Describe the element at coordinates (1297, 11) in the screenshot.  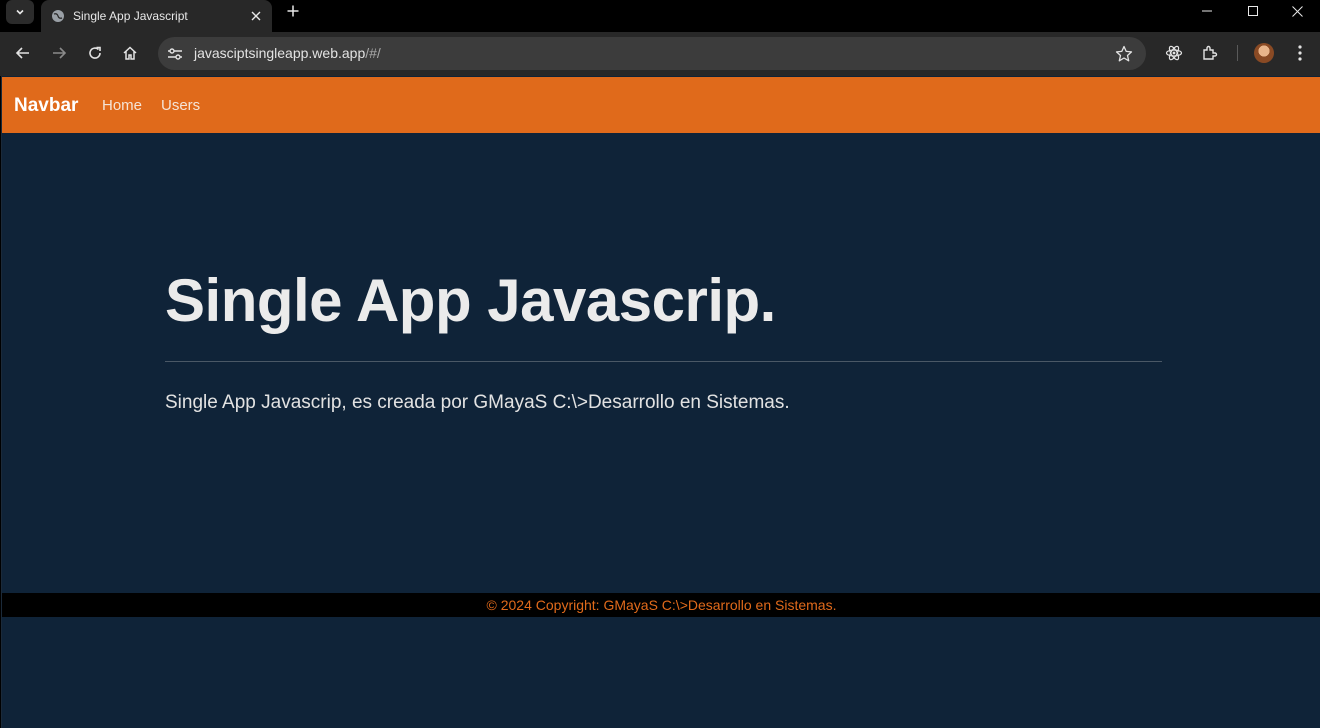
I see `window-close-icon` at that location.